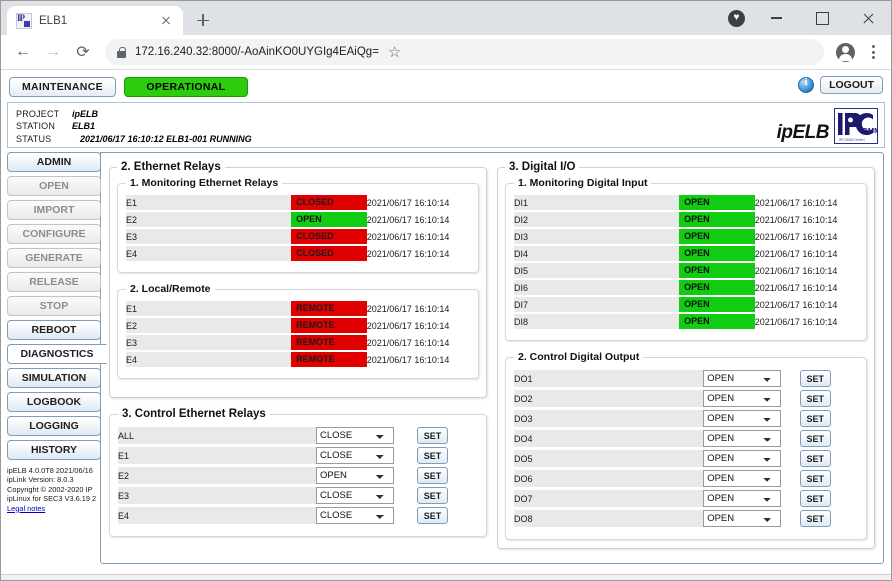 This screenshot has width=892, height=581. I want to click on new-tab-plus-icon, so click(203, 20).